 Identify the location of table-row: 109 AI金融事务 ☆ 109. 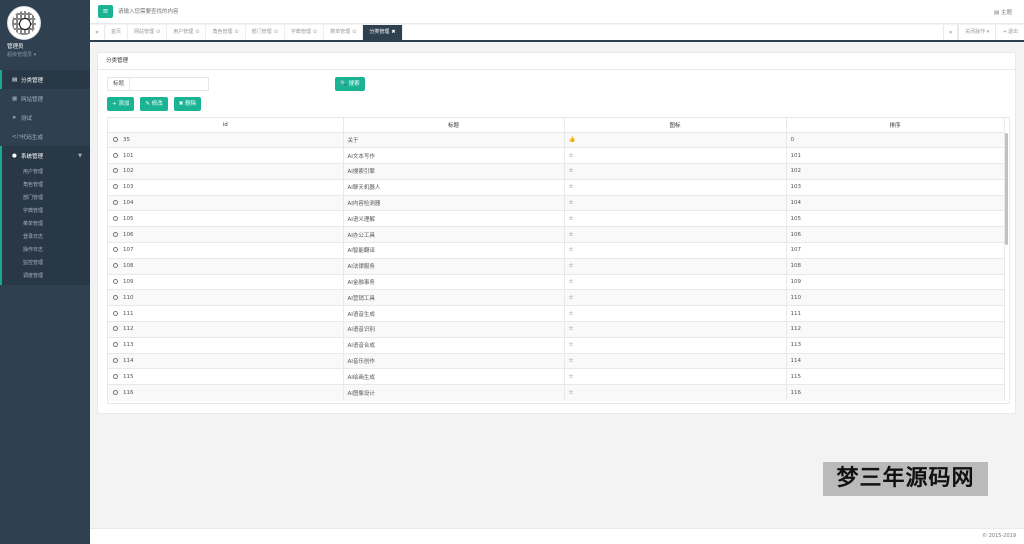
(556, 281).